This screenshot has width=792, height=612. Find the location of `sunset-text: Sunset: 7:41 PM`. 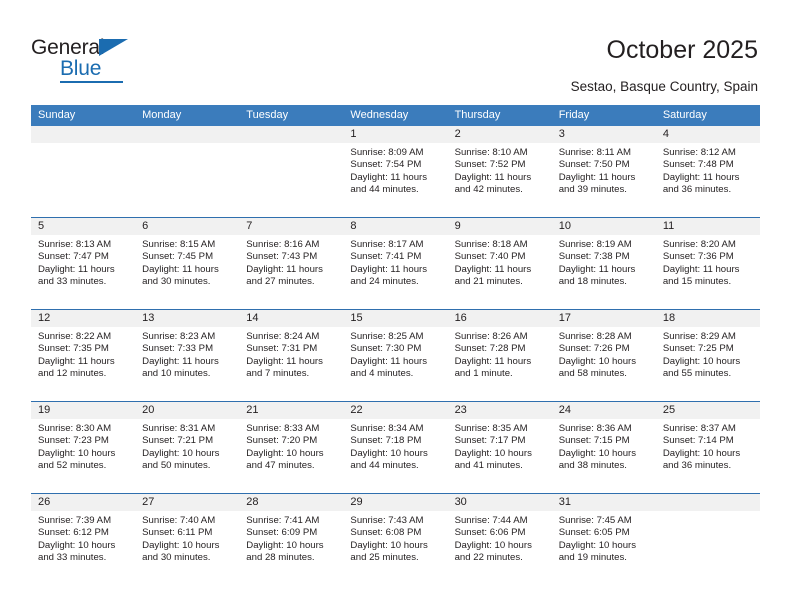

sunset-text: Sunset: 7:41 PM is located at coordinates (386, 257).